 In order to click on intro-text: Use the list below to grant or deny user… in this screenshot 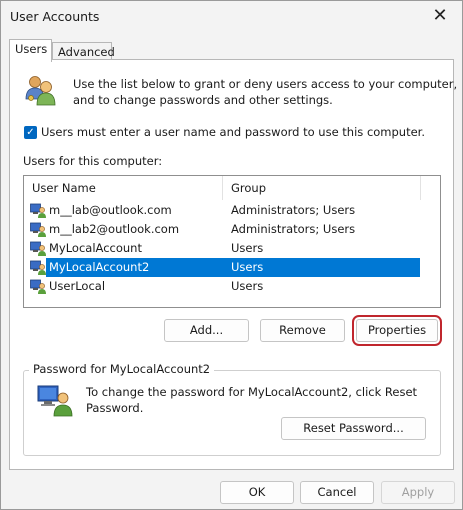, I will do `click(265, 92)`.